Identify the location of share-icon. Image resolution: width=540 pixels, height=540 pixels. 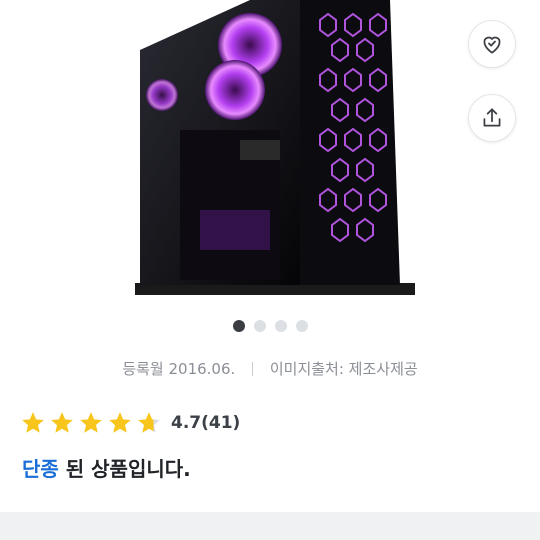
(492, 117).